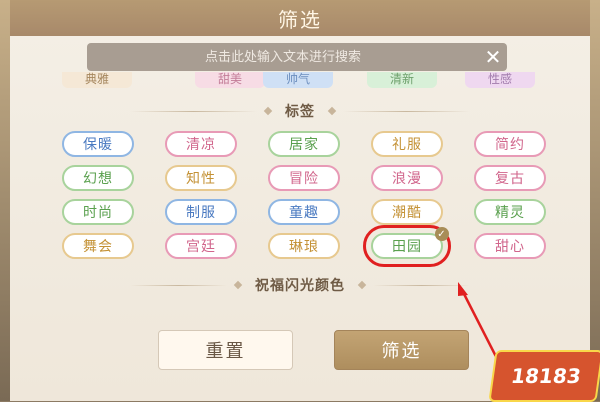  I want to click on color-section-title: 祝福闪光颜色, so click(300, 286).